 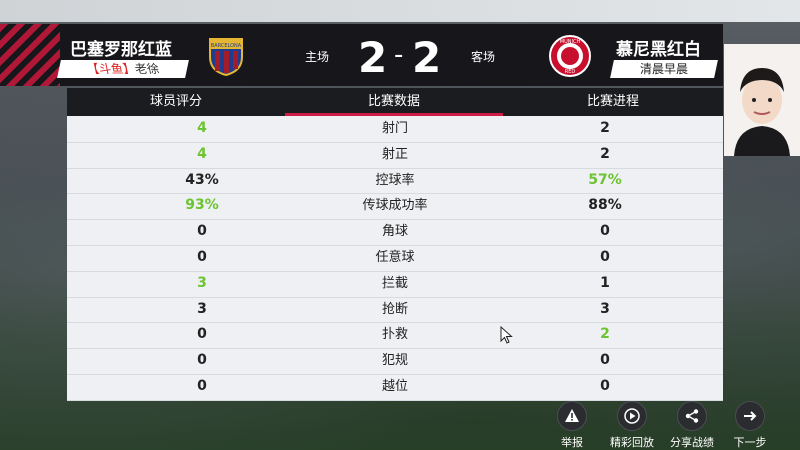 I want to click on stat-label: 任意球, so click(x=395, y=257).